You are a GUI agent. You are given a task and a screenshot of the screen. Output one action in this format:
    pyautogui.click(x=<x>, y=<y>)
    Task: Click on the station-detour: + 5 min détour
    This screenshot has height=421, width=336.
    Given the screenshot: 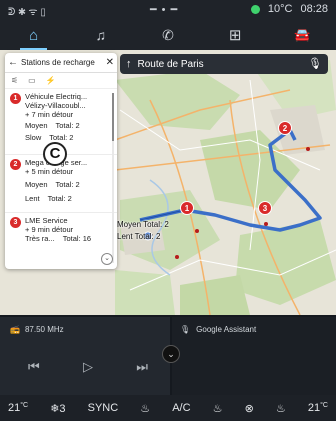 What is the action you would take?
    pyautogui.click(x=49, y=171)
    